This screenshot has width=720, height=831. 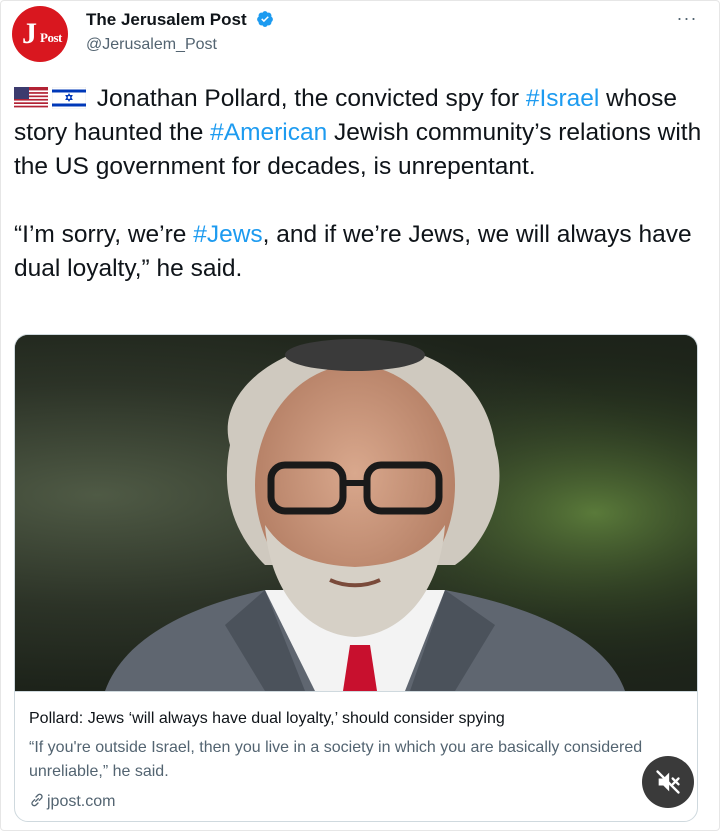 What do you see at coordinates (51, 37) in the screenshot?
I see `avatar-logo-post: Post` at bounding box center [51, 37].